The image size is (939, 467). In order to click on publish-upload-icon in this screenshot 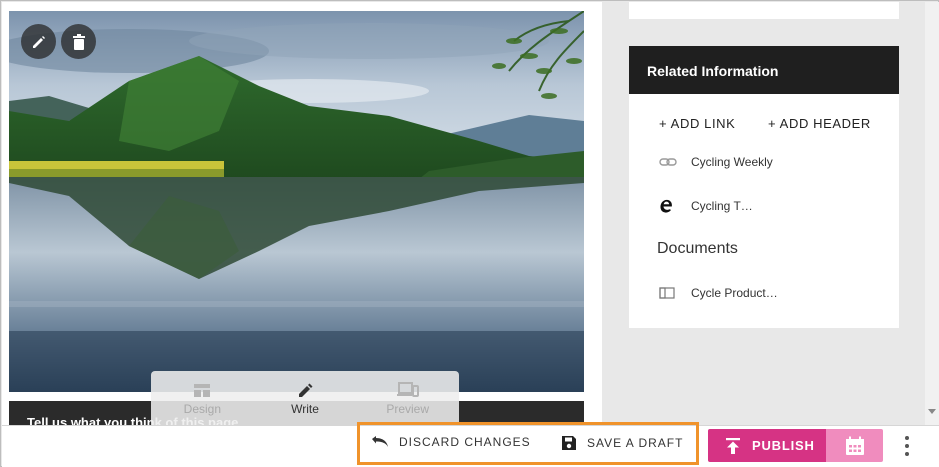, I will do `click(733, 445)`.